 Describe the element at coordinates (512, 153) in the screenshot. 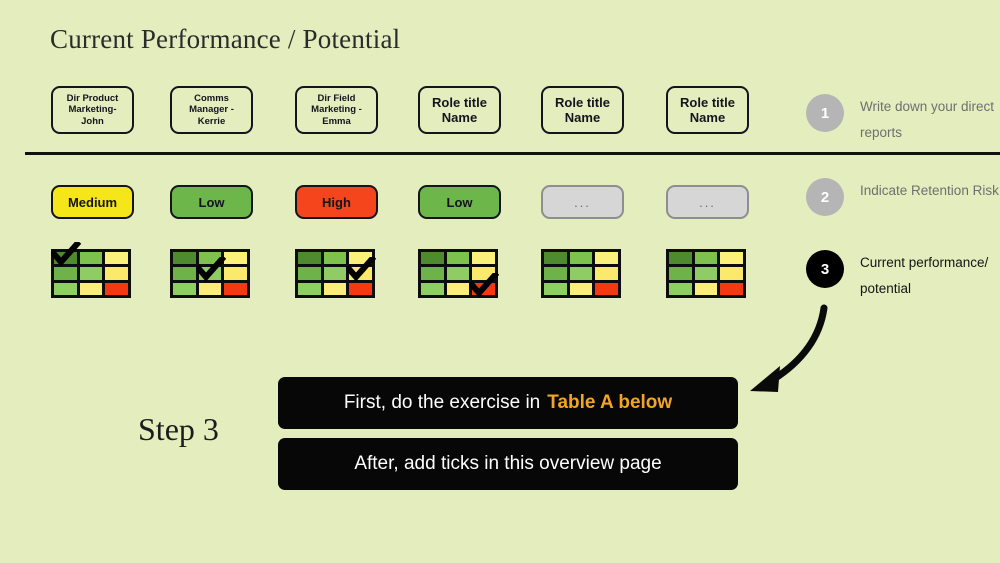

I see `horizontal-divider` at that location.